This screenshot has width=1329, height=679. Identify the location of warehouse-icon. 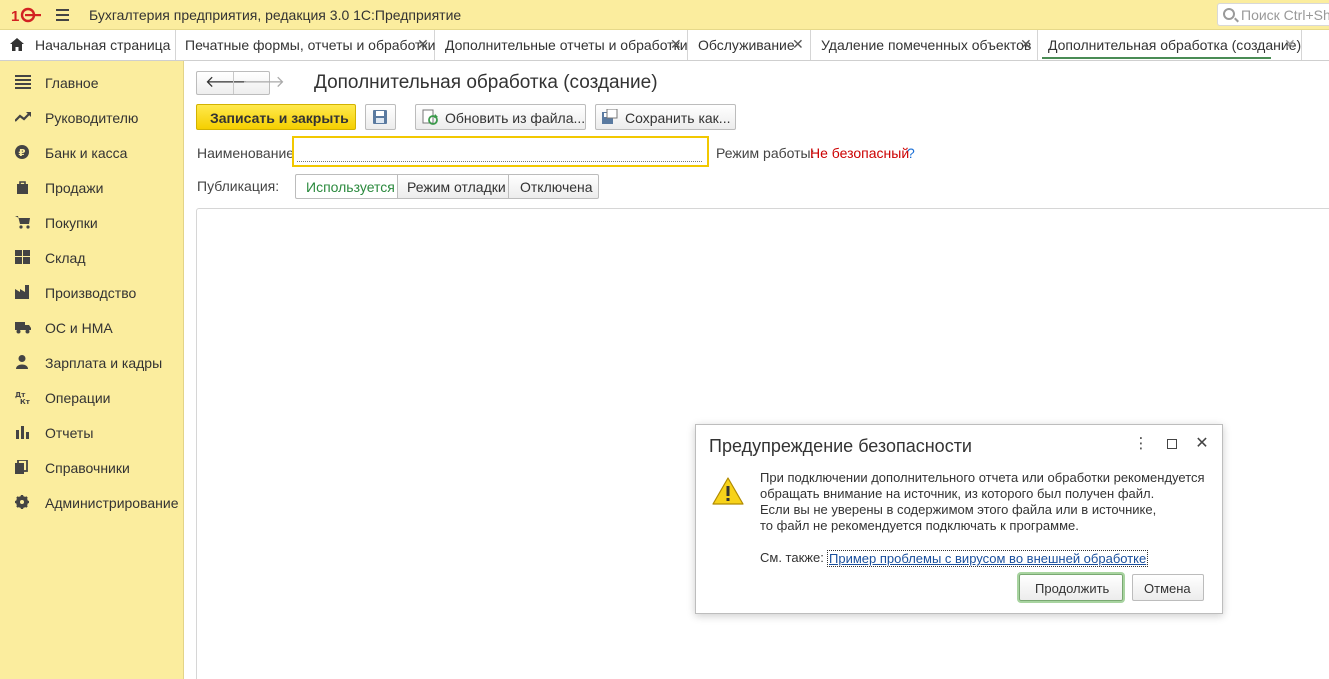
(22, 257).